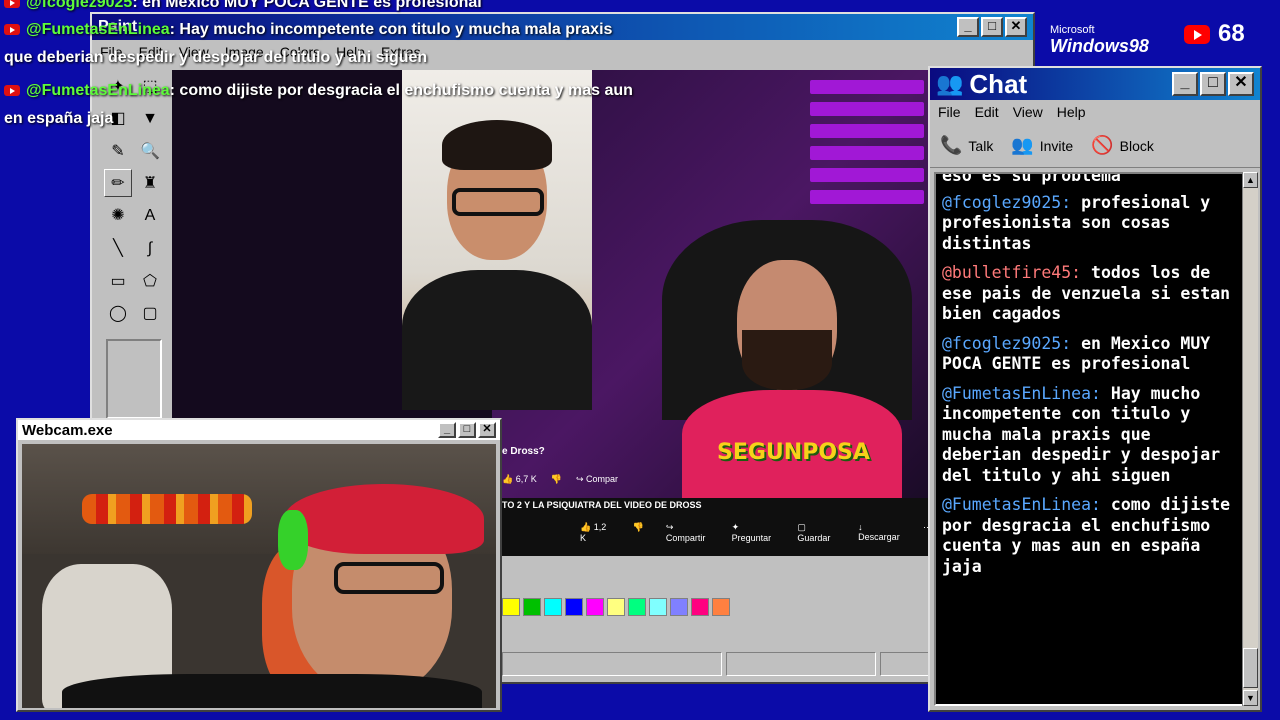 This screenshot has height=720, width=1280. I want to click on chat-toolbar: 📞 Talk 👥 Invite 🚫 Block, so click(1095, 146).